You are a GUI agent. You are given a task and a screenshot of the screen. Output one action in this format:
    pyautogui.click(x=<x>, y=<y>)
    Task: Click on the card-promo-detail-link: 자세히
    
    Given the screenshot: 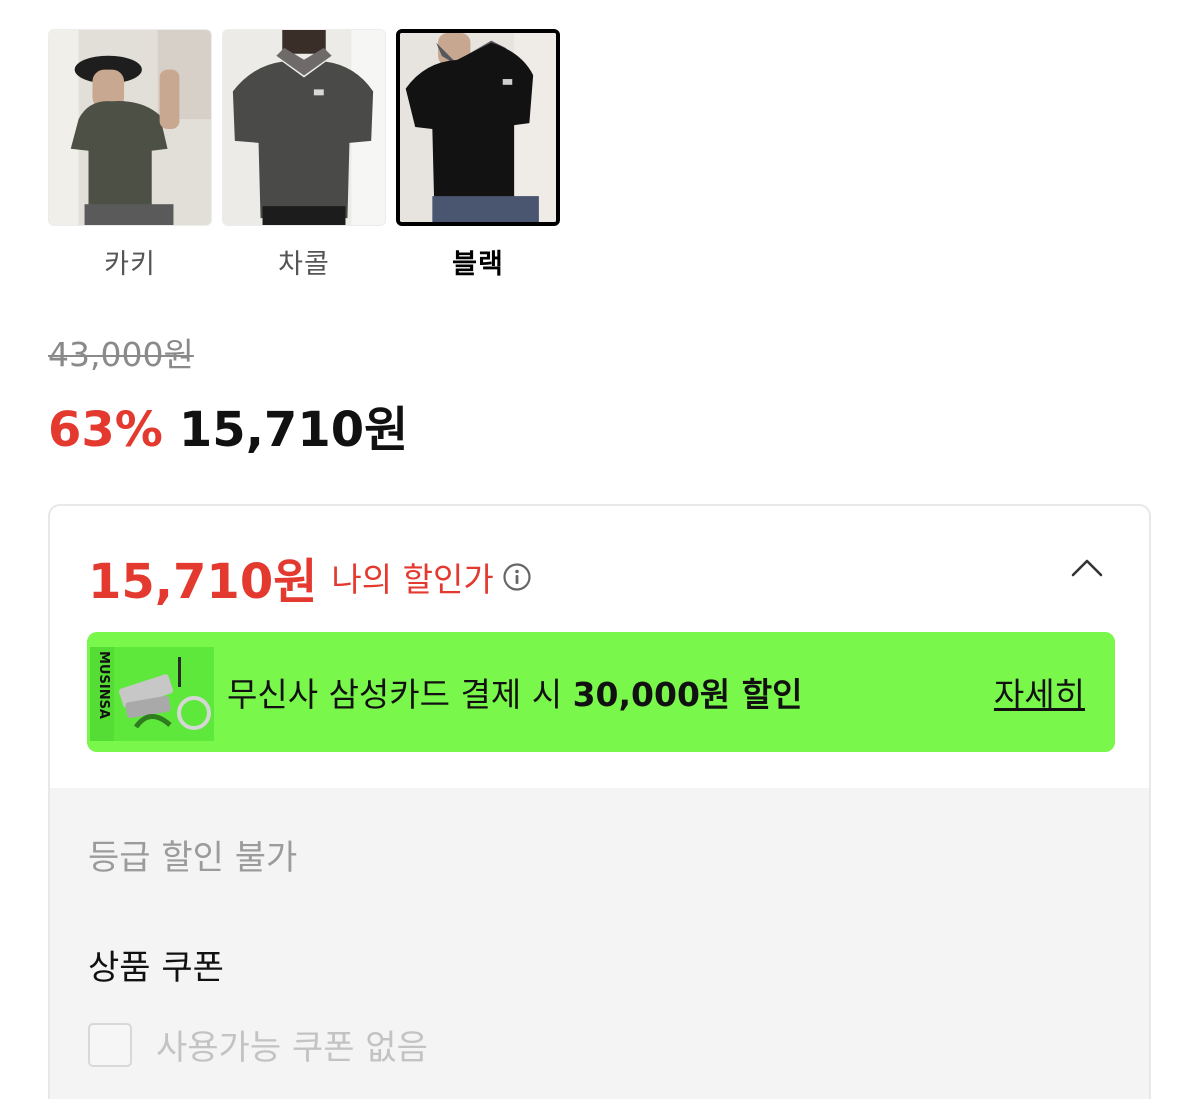 What is the action you would take?
    pyautogui.click(x=1039, y=692)
    